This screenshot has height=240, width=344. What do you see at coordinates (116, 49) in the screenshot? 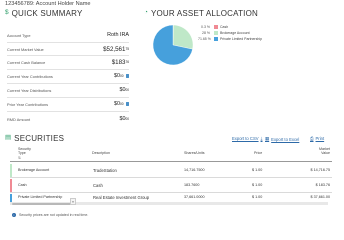
I see `summary-value: $52,561 75` at bounding box center [116, 49].